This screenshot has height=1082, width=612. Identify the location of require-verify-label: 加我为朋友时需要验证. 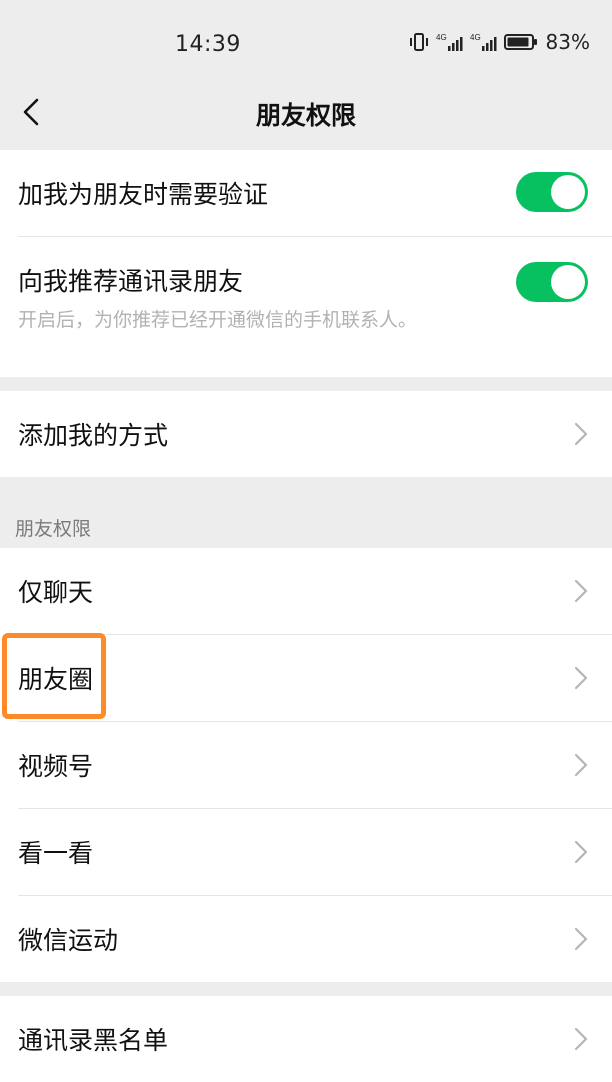
(143, 194).